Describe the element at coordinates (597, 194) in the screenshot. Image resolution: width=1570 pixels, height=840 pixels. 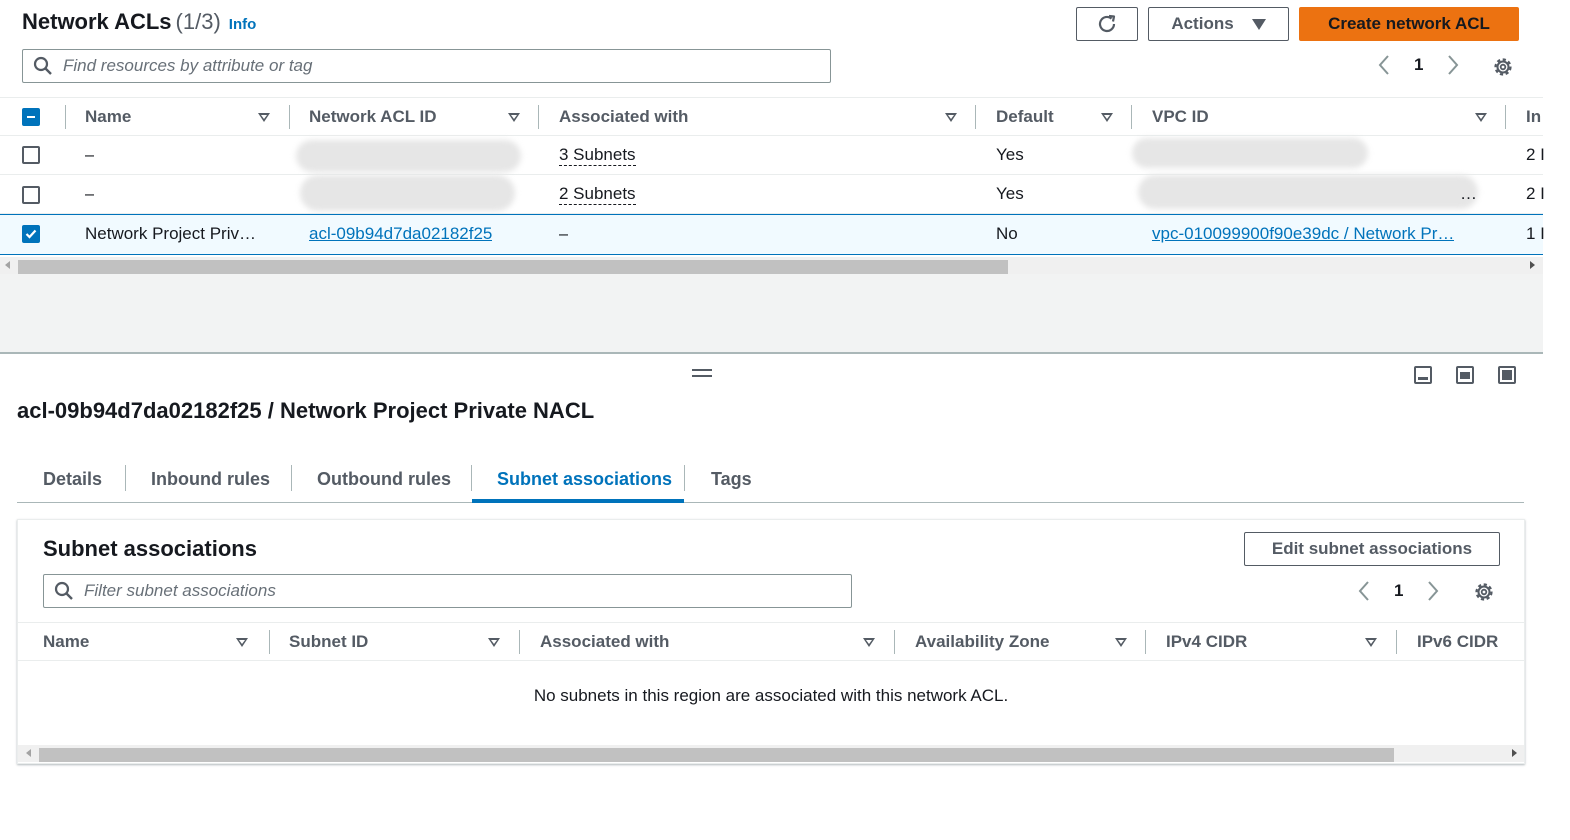
I see `associated-subnets-link: 2 Subnets` at that location.